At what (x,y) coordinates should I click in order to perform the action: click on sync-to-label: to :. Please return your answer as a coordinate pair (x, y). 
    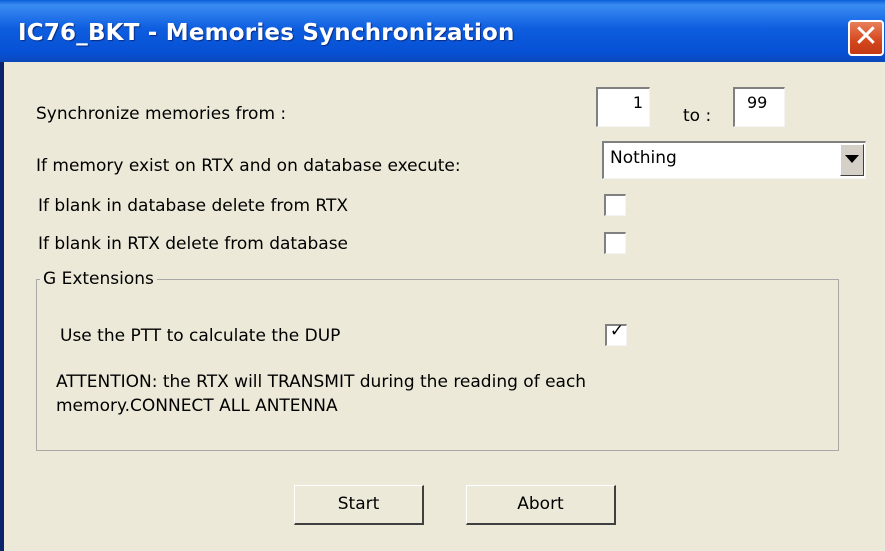
    Looking at the image, I should click on (697, 116).